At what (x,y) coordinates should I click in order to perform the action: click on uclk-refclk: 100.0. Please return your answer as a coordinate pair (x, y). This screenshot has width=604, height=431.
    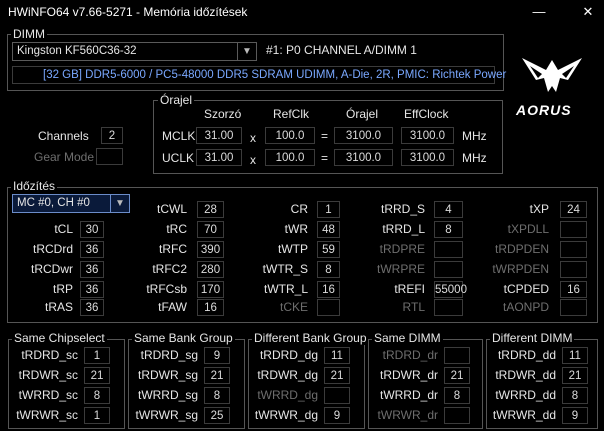
    Looking at the image, I should click on (290, 157).